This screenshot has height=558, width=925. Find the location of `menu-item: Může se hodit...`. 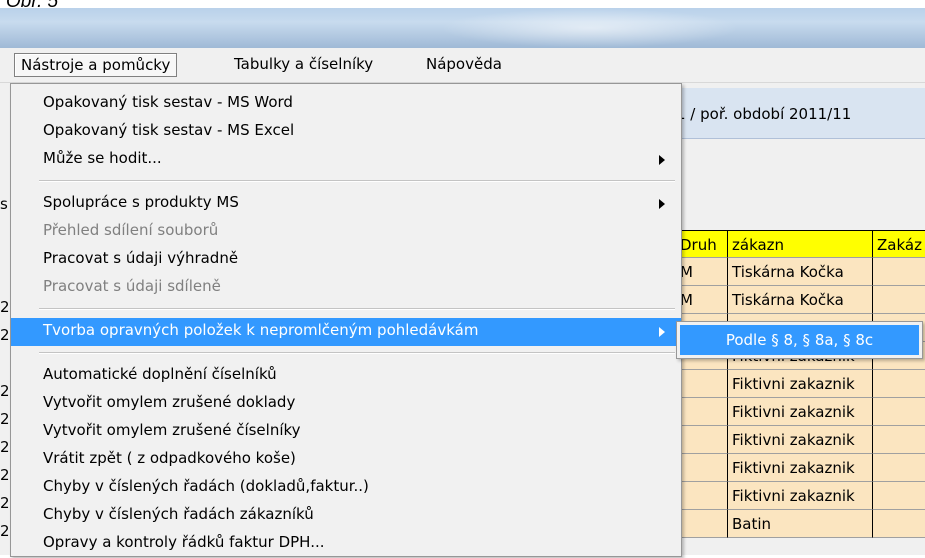

menu-item: Může se hodit... is located at coordinates (346, 160).